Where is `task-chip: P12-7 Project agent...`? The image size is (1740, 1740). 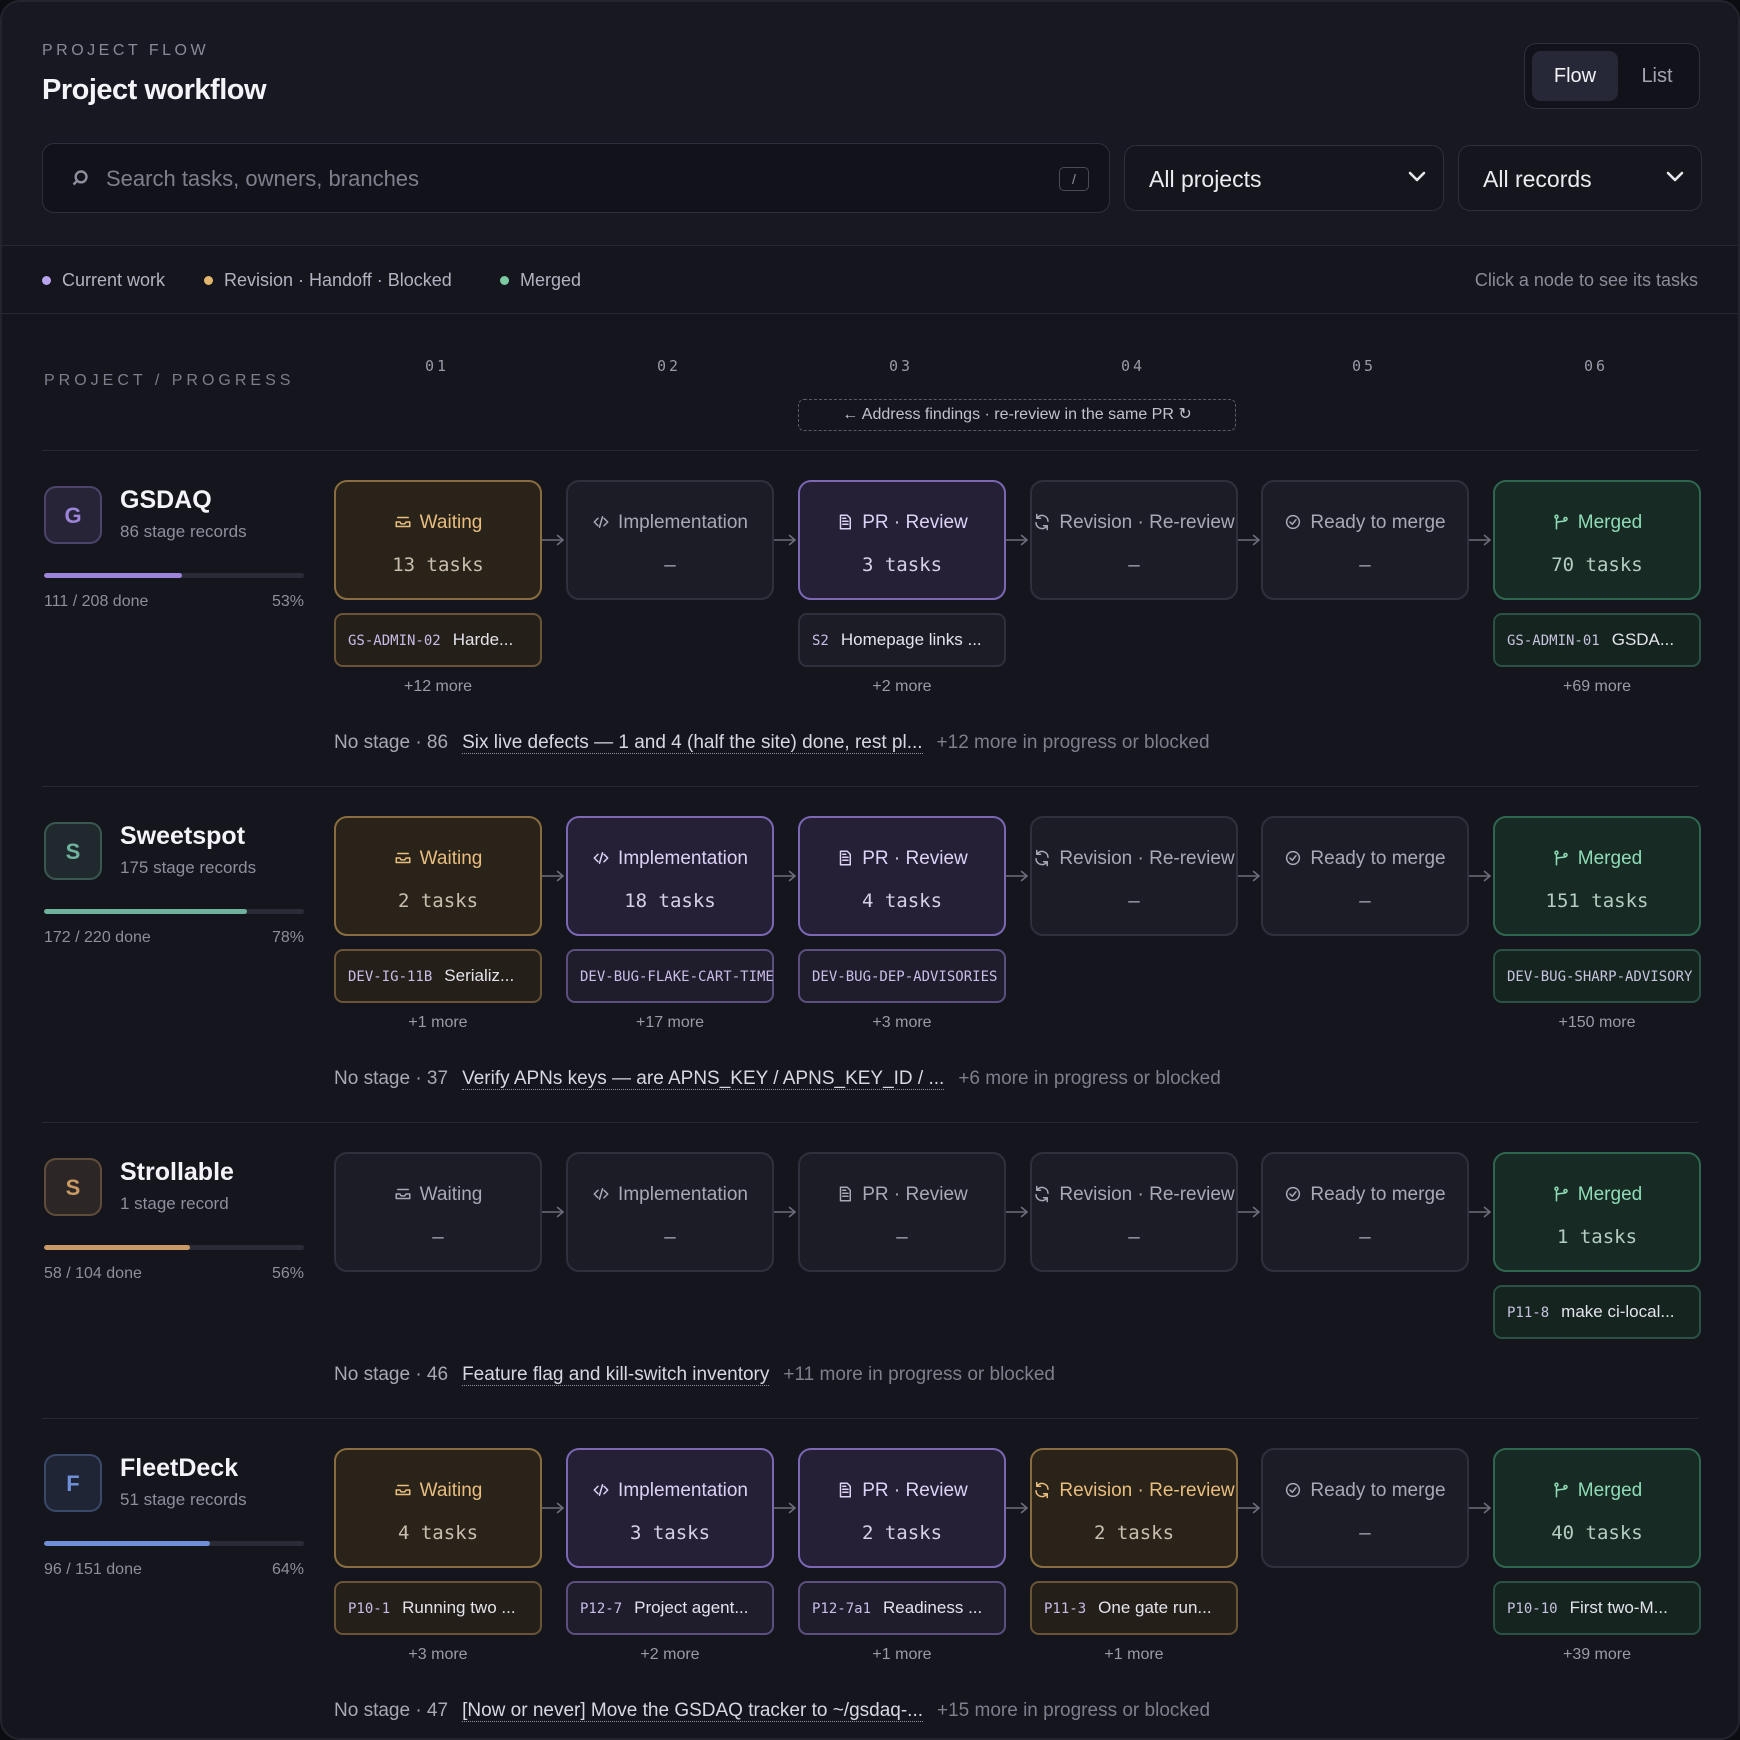
task-chip: P12-7 Project agent... is located at coordinates (670, 1608).